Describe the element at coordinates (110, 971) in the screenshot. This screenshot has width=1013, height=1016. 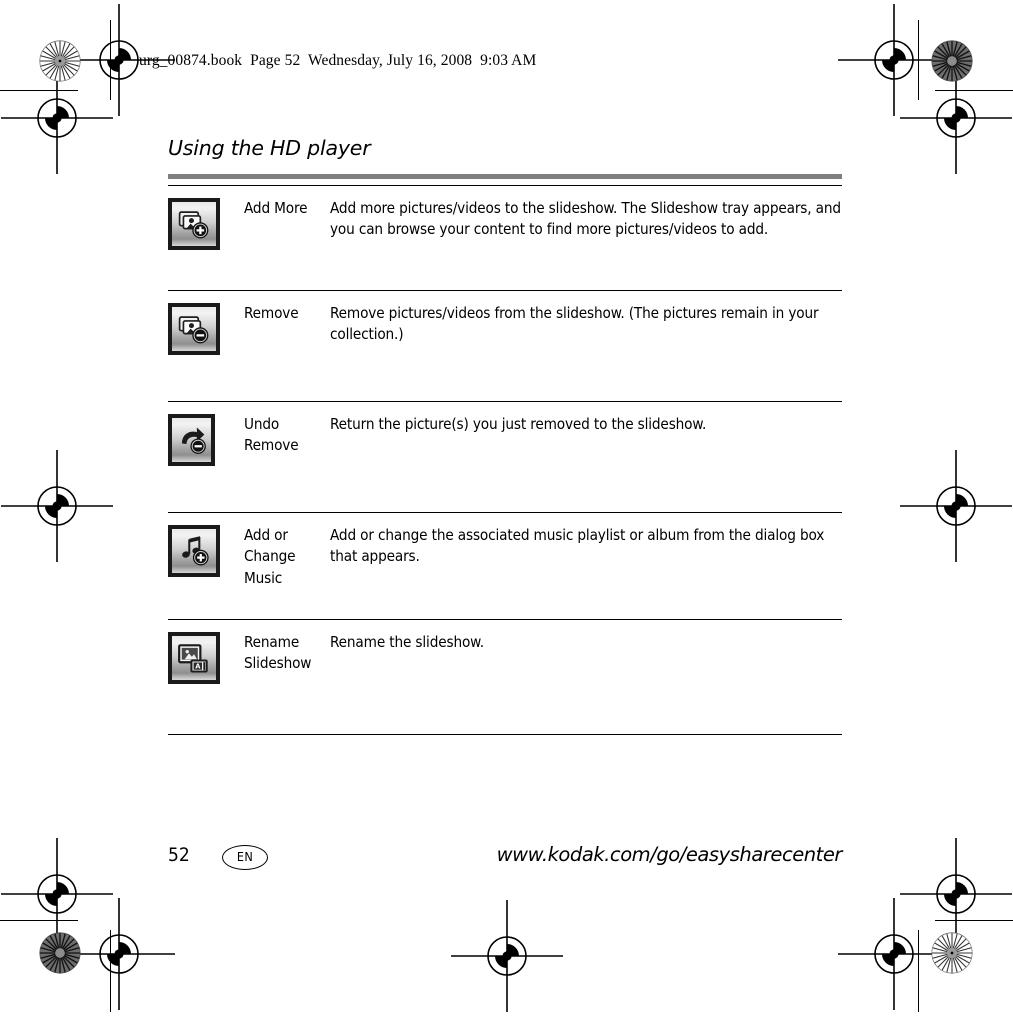
I see `crop-rule-left-vertical-lower` at that location.